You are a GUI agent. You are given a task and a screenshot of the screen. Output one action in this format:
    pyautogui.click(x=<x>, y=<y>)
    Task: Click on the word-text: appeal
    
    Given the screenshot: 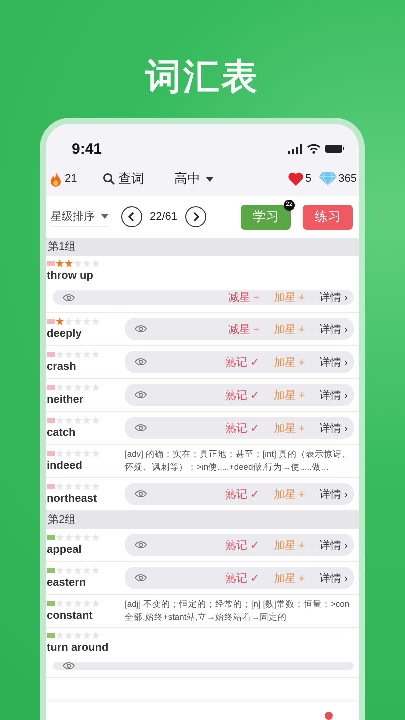 What is the action you would take?
    pyautogui.click(x=65, y=550)
    